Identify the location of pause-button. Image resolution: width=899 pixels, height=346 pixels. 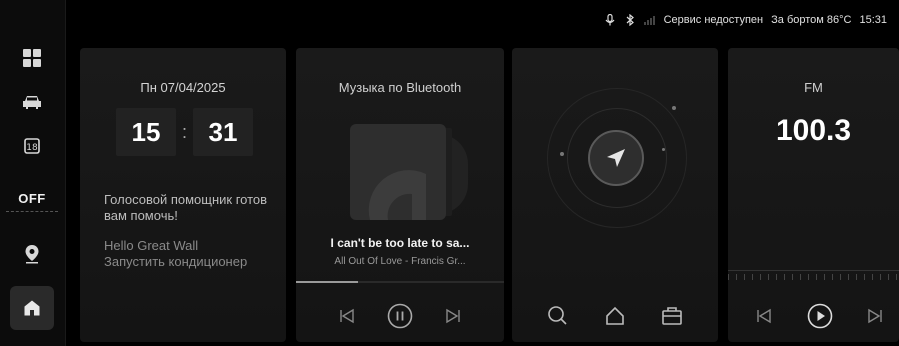
(400, 316).